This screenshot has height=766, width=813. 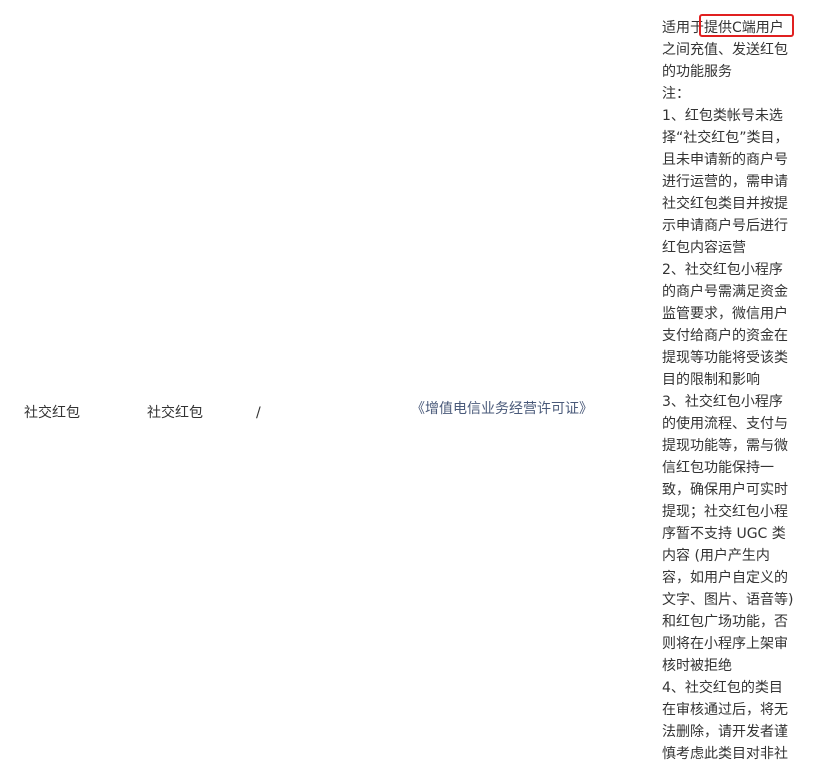 What do you see at coordinates (725, 424) in the screenshot?
I see `description-line: 的使用流程、支付与` at bounding box center [725, 424].